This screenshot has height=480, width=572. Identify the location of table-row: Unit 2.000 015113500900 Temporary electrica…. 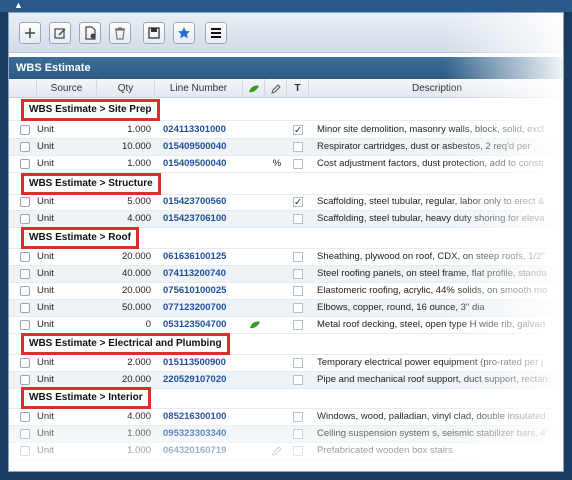
(286, 363).